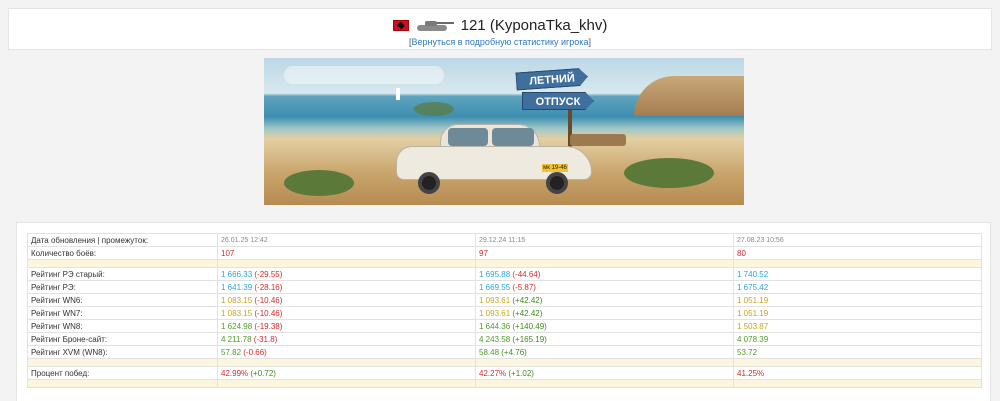  What do you see at coordinates (495, 274) in the screenshot?
I see `rating-value: 1 695.88` at bounding box center [495, 274].